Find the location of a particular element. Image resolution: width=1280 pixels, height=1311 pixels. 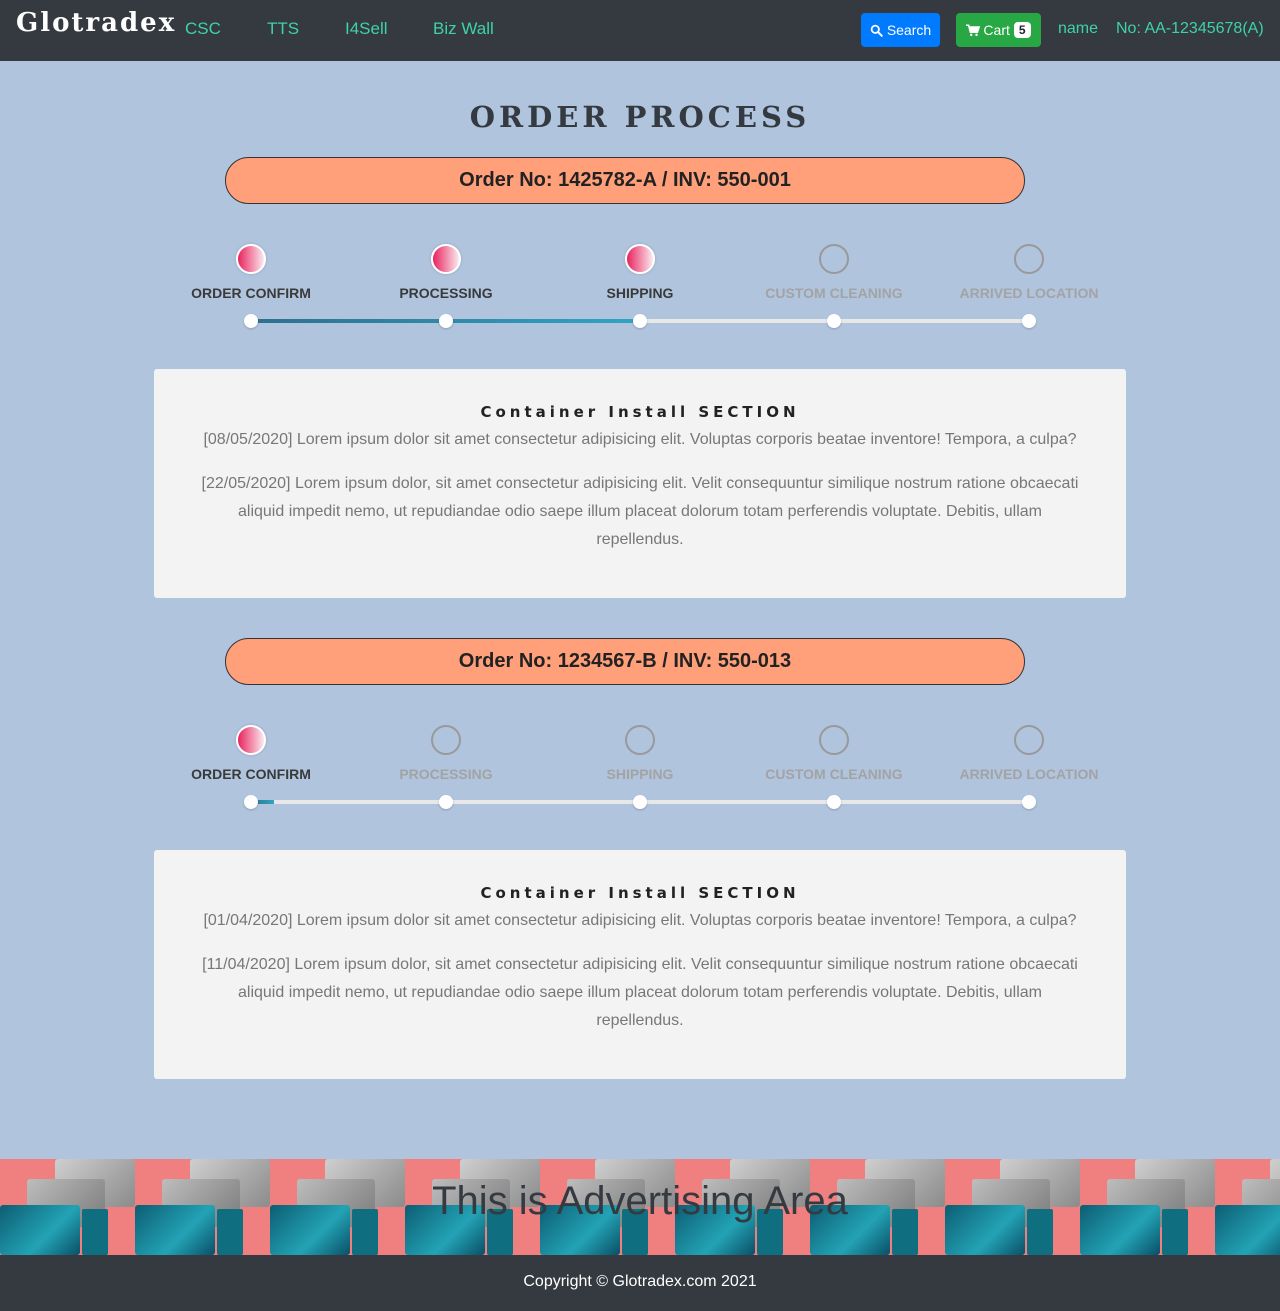

search-button: Search is located at coordinates (900, 30).